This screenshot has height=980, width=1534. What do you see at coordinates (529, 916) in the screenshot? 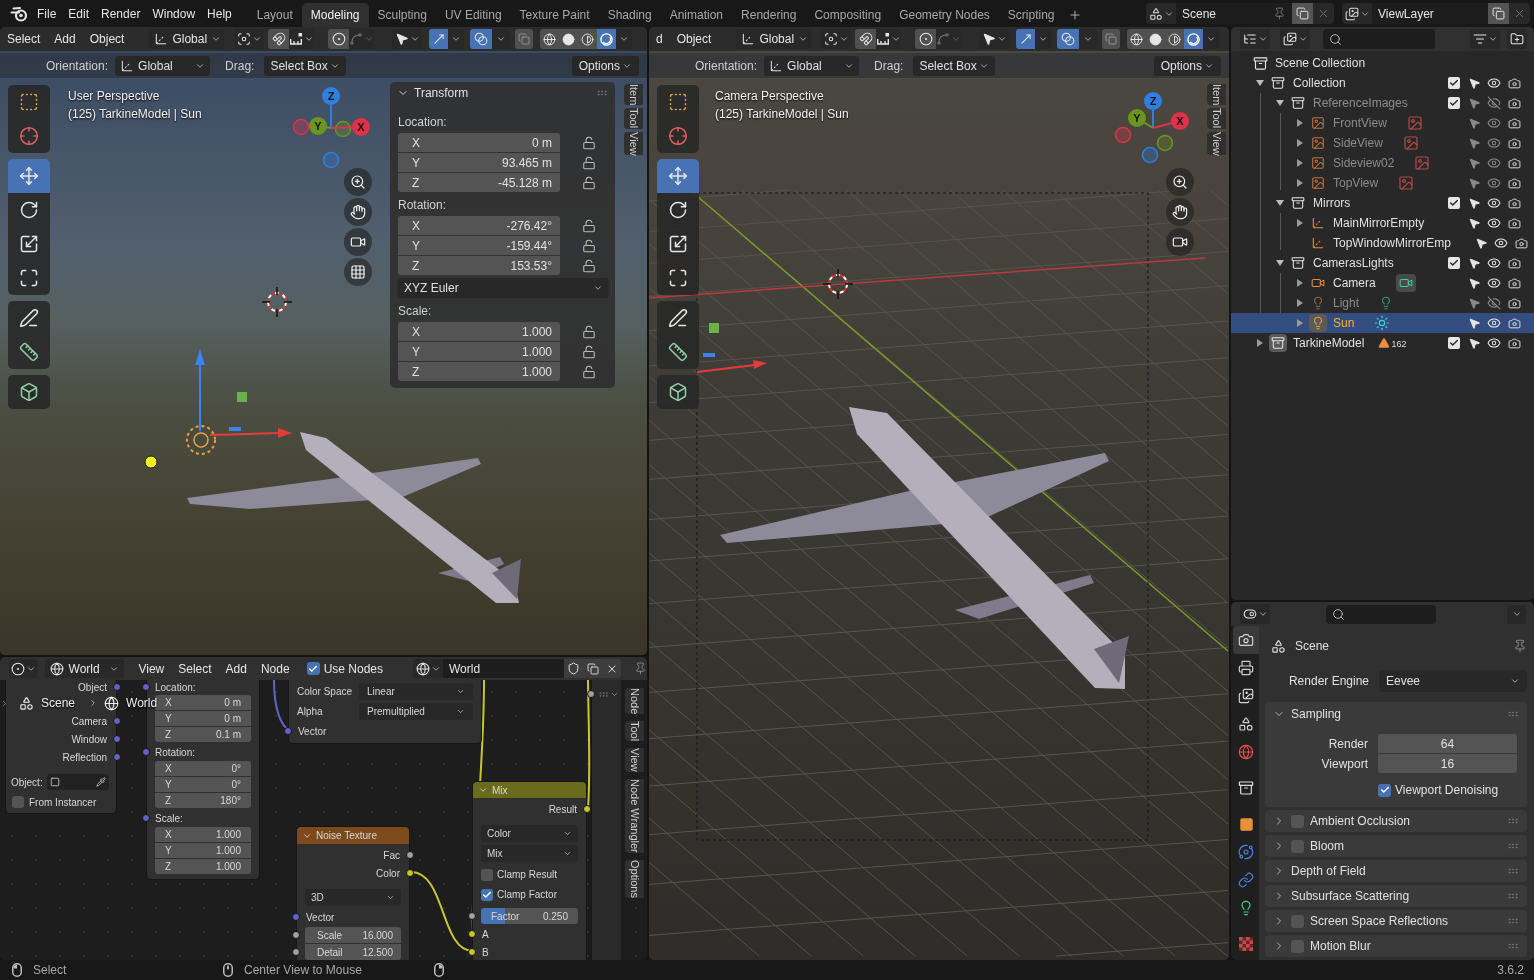
I see `factor-slider: Factor 0.250` at bounding box center [529, 916].